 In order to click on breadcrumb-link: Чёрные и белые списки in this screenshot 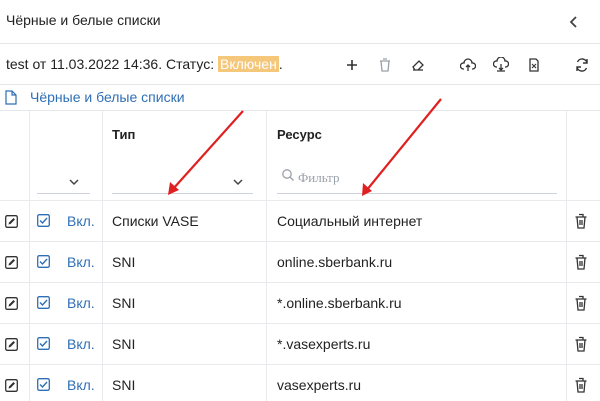, I will do `click(107, 97)`.